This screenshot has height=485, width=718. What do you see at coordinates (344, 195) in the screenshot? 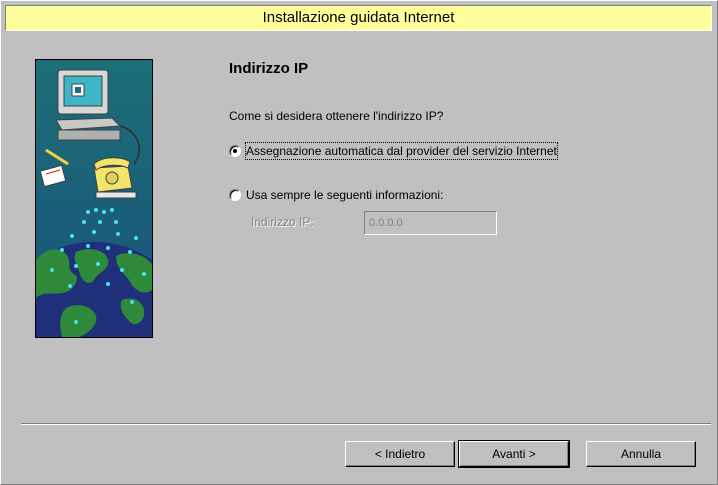
I see `manual-ip-label: Usa sempre le seguenti informazioni:` at bounding box center [344, 195].